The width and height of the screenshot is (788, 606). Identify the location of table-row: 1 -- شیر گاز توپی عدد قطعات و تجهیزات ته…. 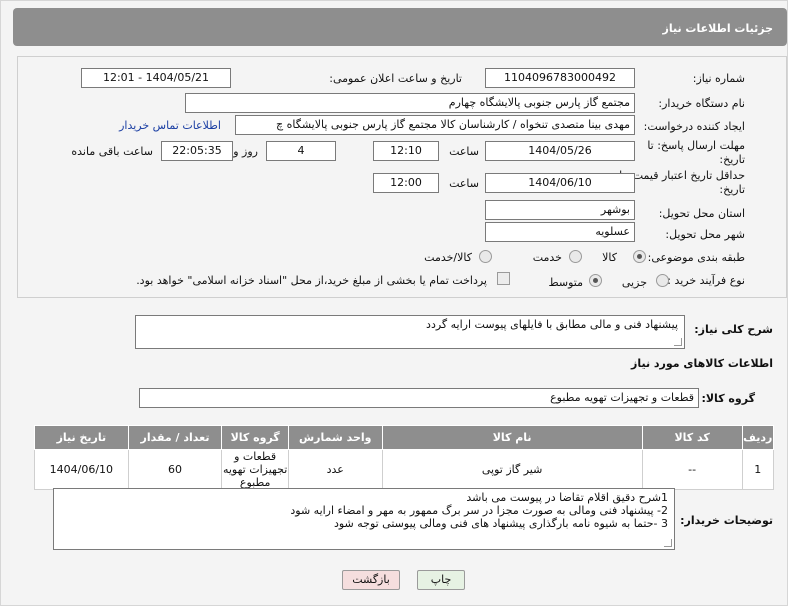
(404, 469).